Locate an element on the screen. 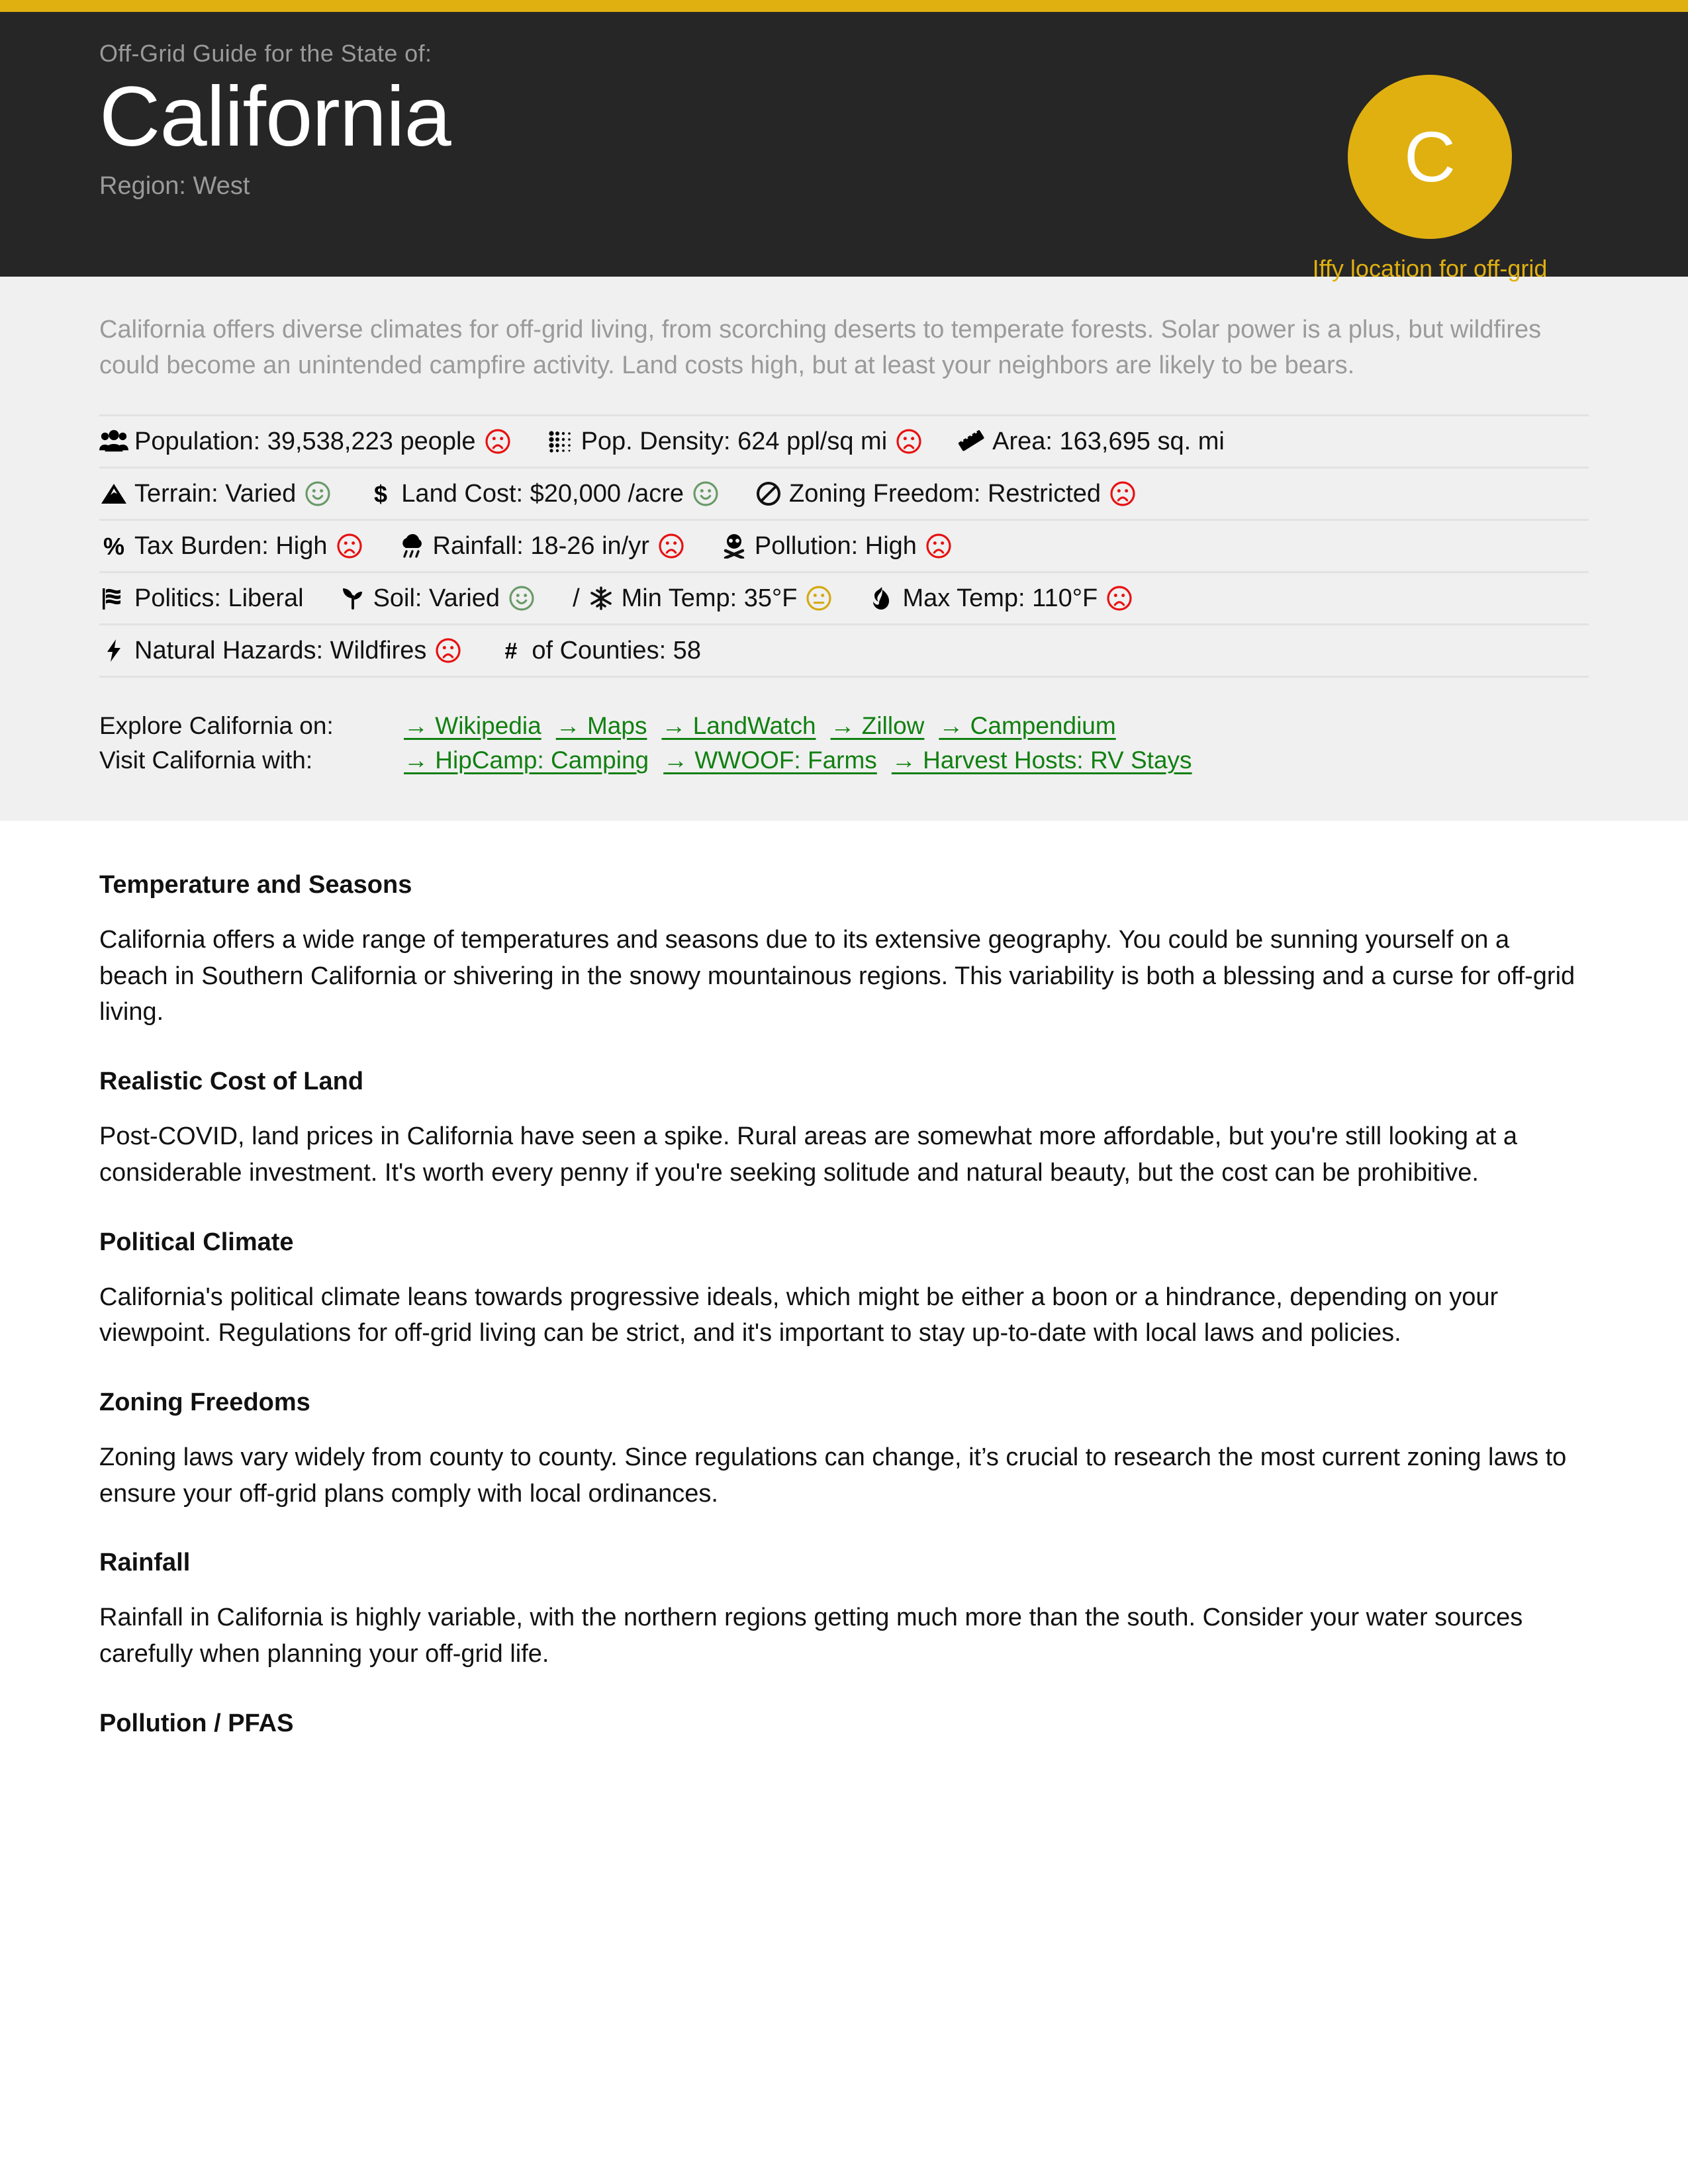 The image size is (1688, 2184). header-kicker: Off-Grid Guide for the State of: is located at coordinates (265, 53).